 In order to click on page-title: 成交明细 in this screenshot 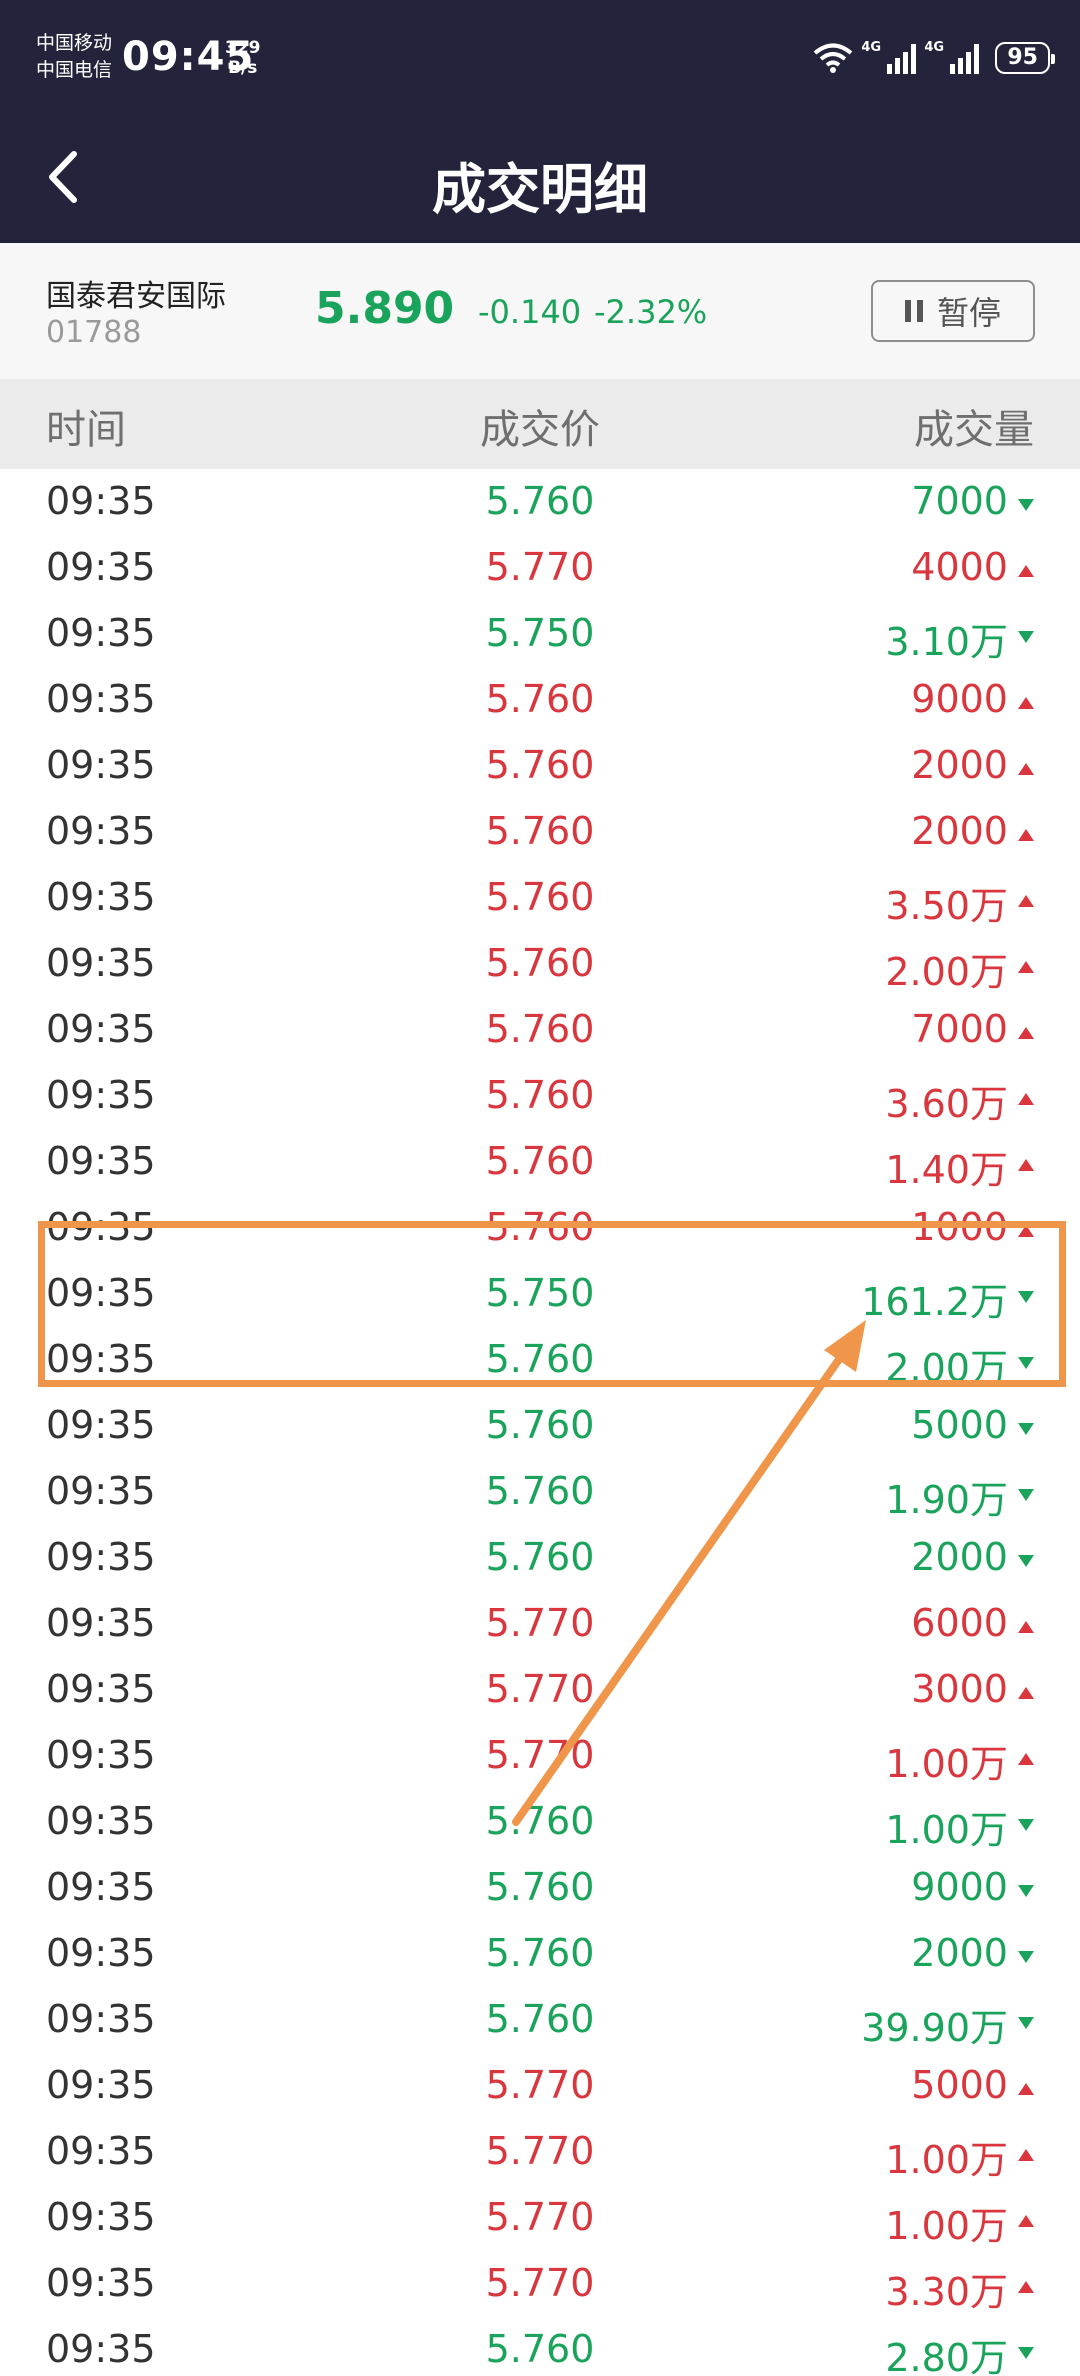, I will do `click(540, 189)`.